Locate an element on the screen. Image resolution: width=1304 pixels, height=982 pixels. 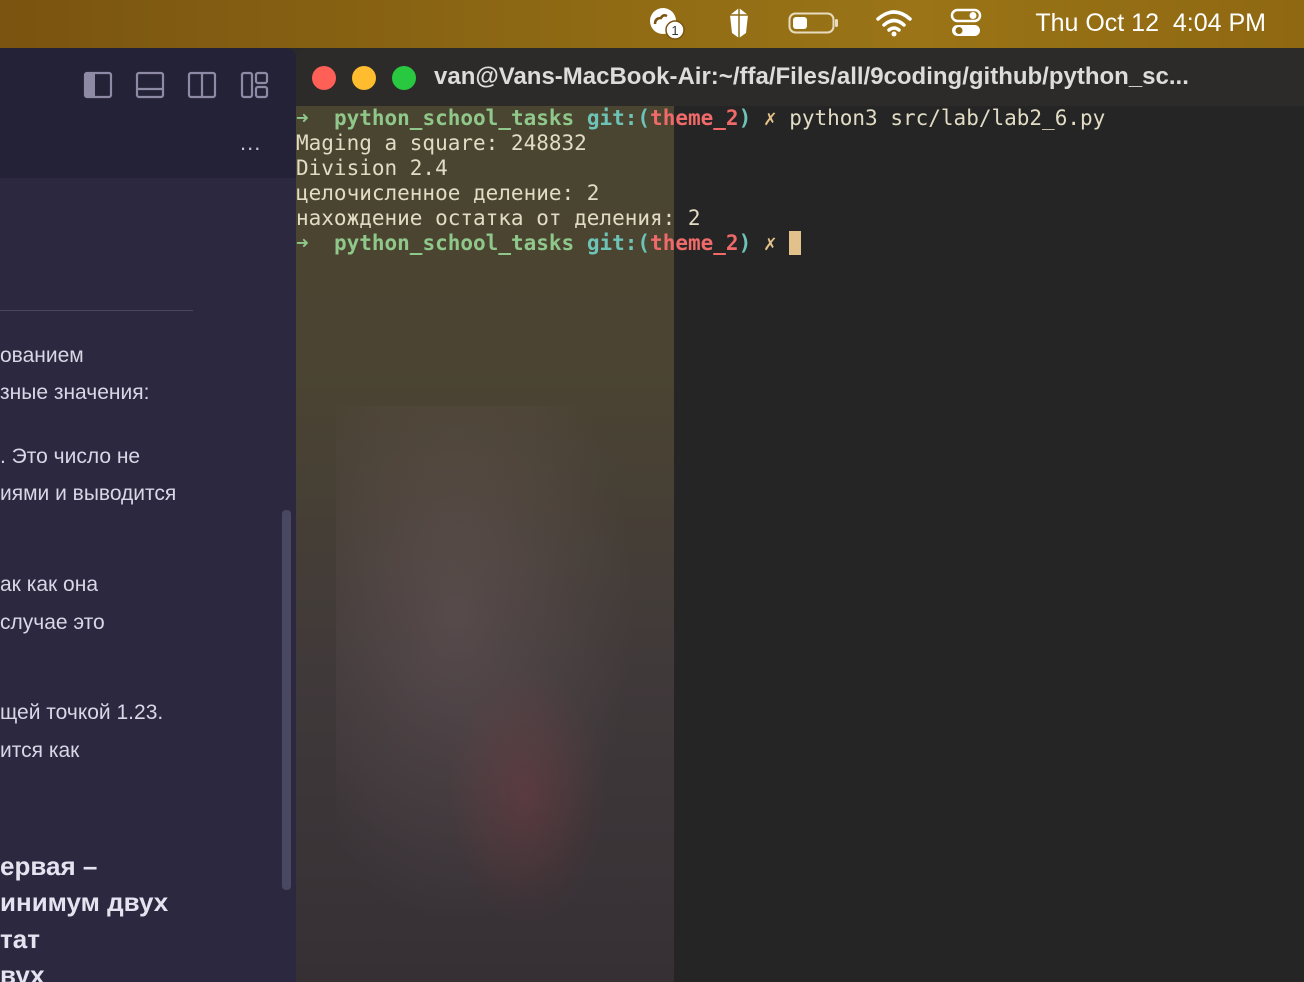
doc-text-line: щей точкой 1.23. is located at coordinates (82, 712).